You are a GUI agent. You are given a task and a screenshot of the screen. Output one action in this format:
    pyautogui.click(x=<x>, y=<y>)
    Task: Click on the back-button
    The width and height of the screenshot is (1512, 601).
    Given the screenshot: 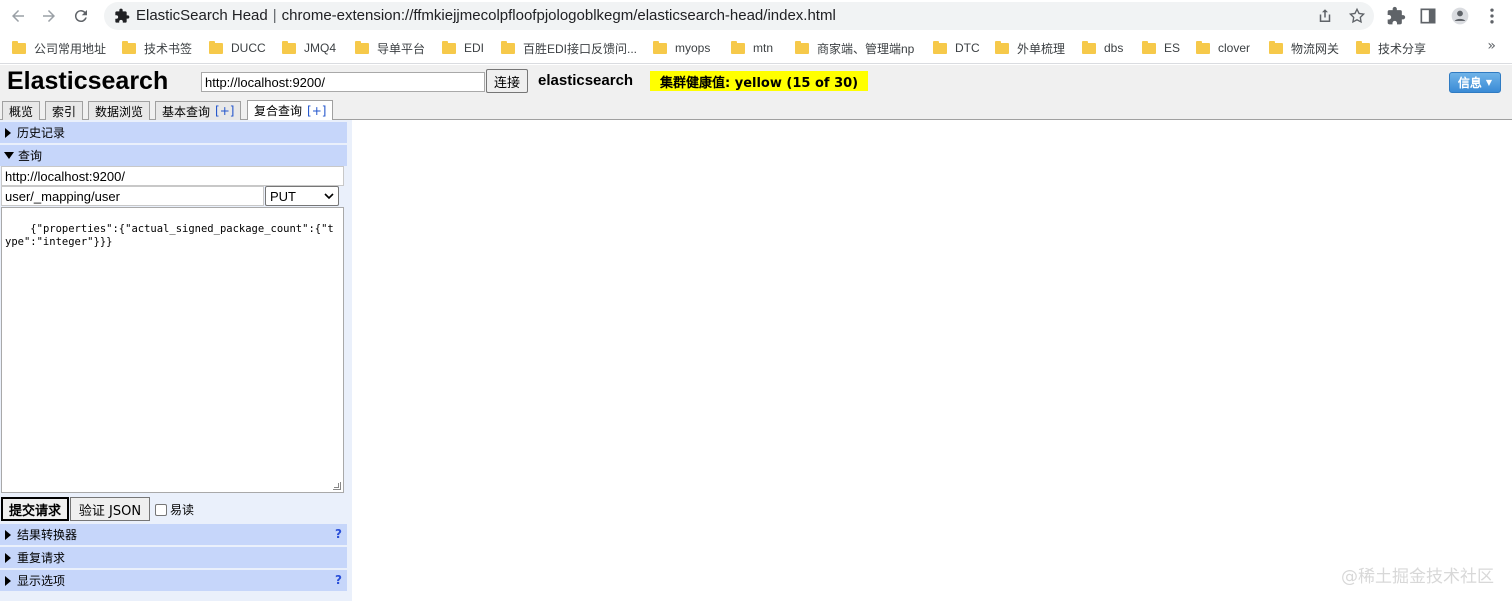 What is the action you would take?
    pyautogui.click(x=18, y=16)
    